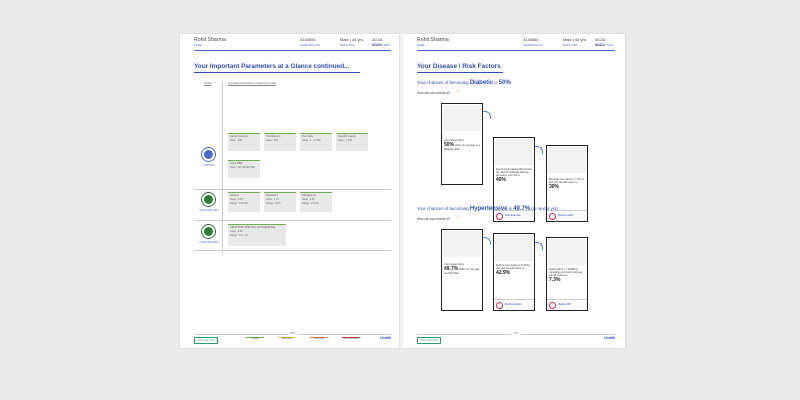  Describe the element at coordinates (516, 338) in the screenshot. I see `page-footer: 7/20 Your Logo Here Health` at that location.